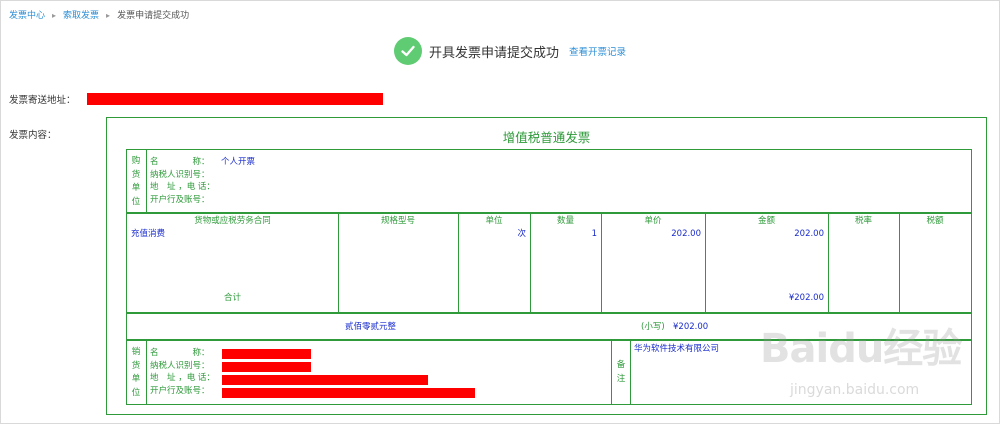 The height and width of the screenshot is (424, 1000). Describe the element at coordinates (232, 298) in the screenshot. I see `total-label: 合计` at that location.